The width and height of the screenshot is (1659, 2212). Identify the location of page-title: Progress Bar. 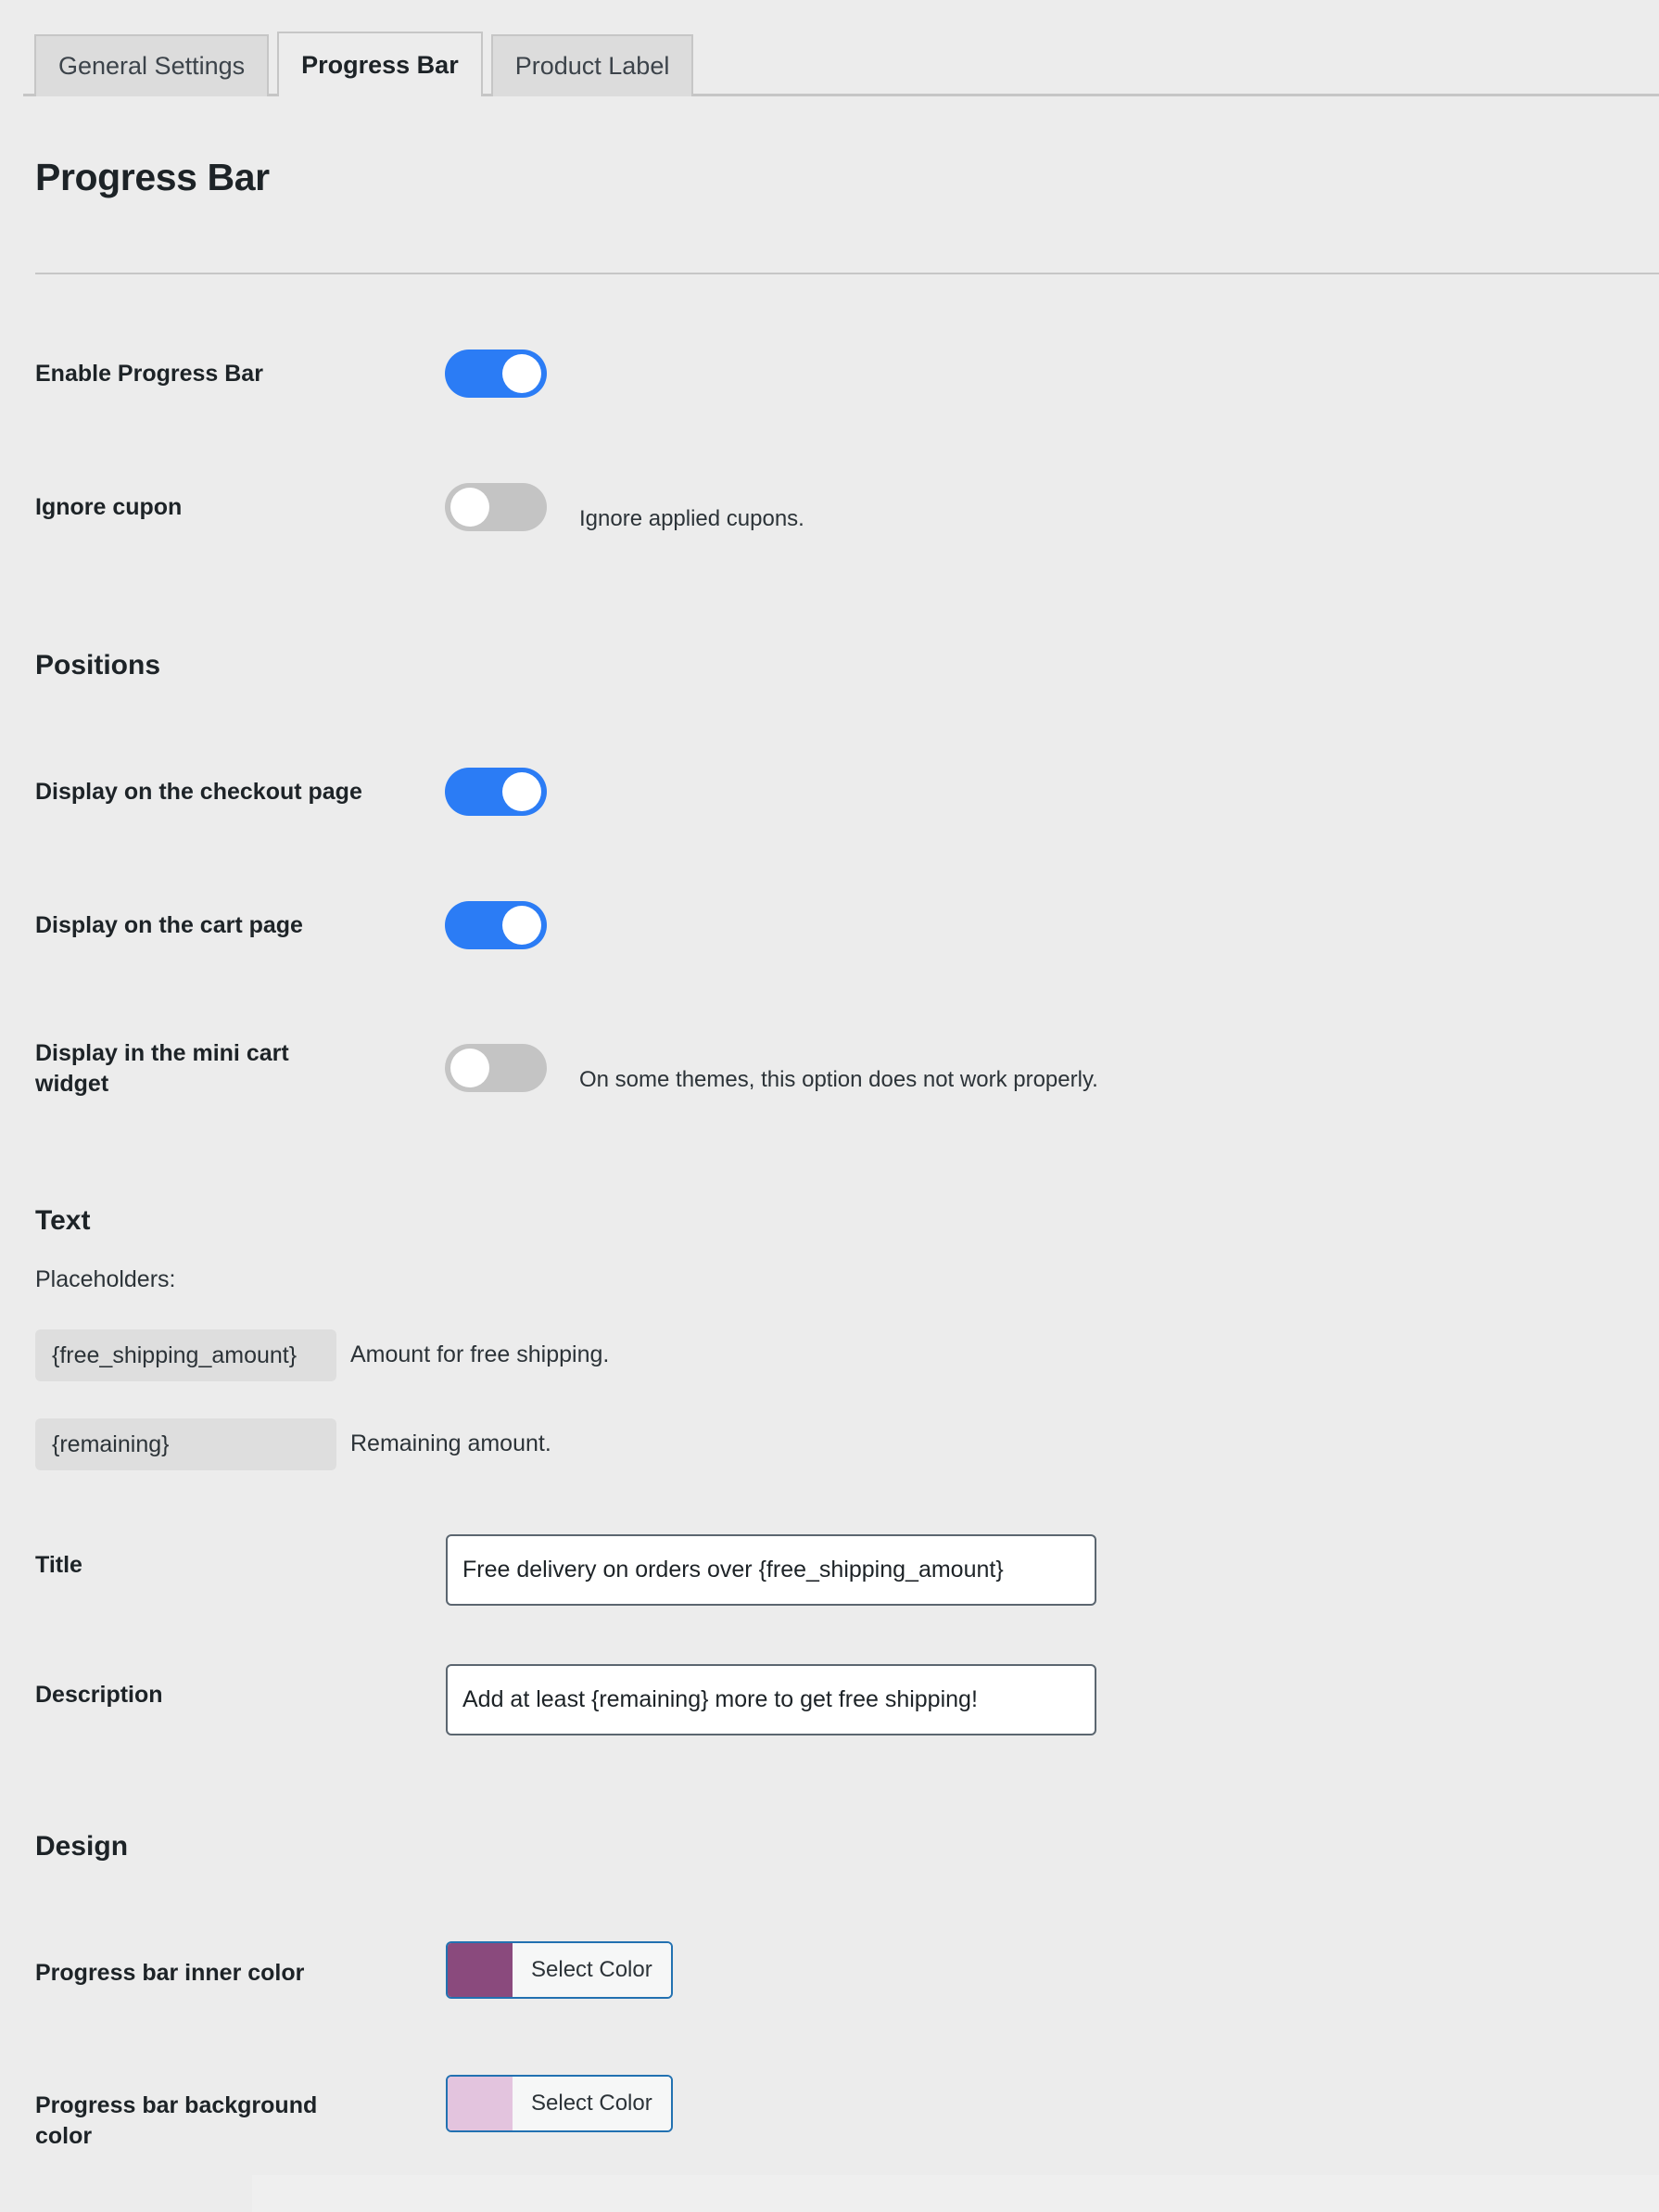
(152, 177).